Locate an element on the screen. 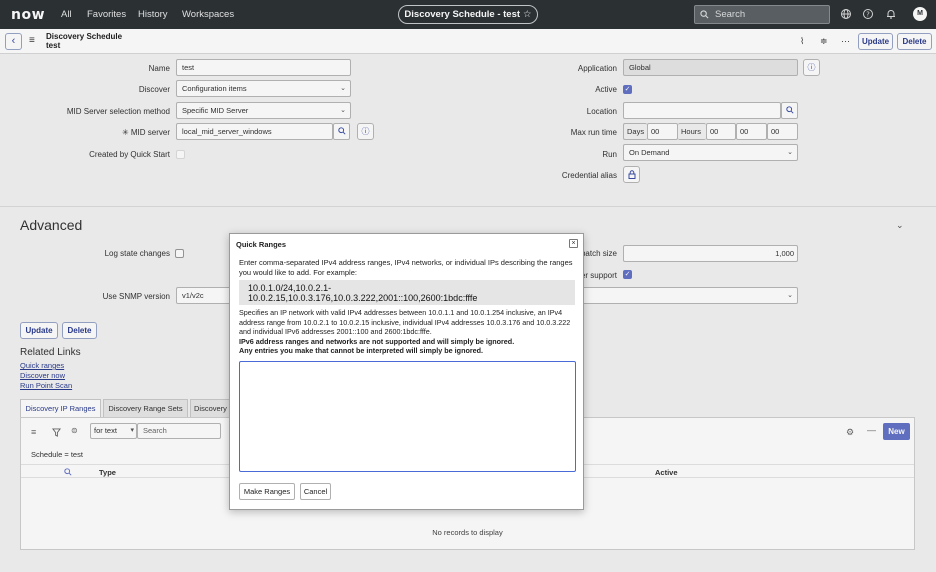  ranges-textarea is located at coordinates (407, 416).